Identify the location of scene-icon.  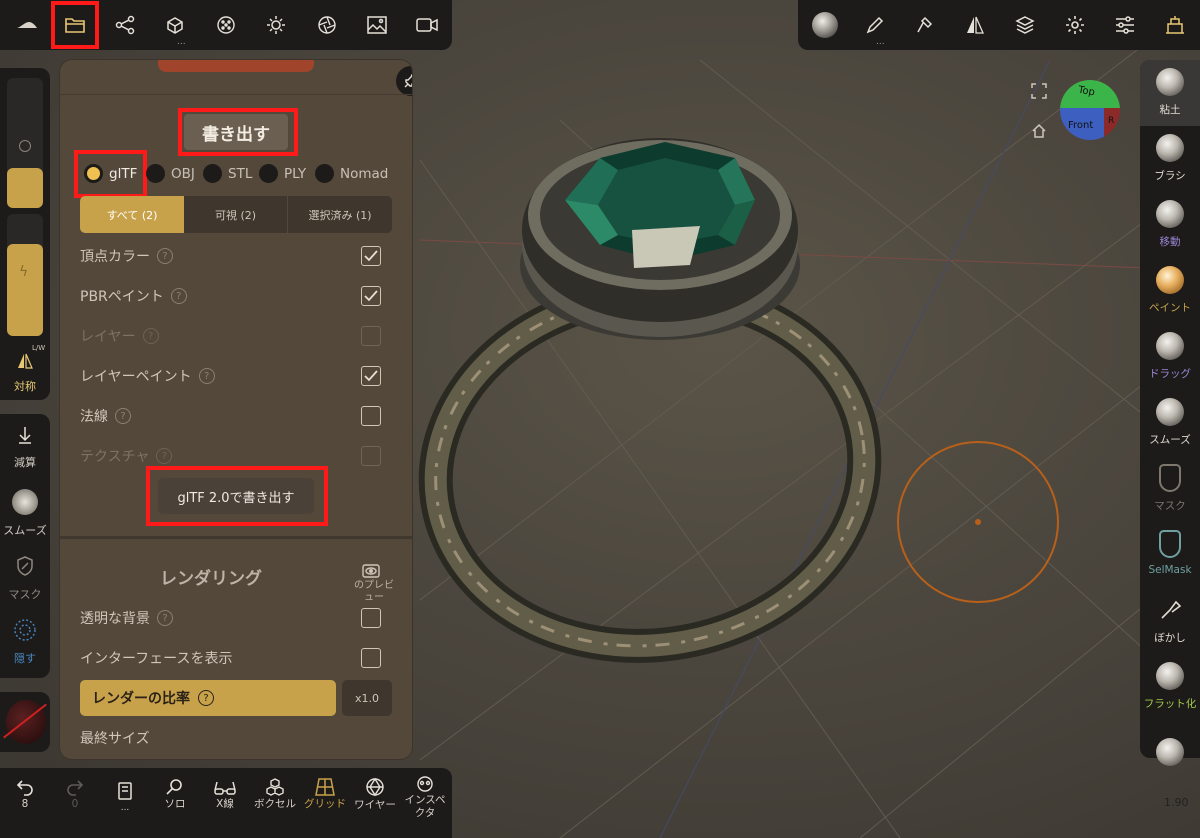
(1175, 25).